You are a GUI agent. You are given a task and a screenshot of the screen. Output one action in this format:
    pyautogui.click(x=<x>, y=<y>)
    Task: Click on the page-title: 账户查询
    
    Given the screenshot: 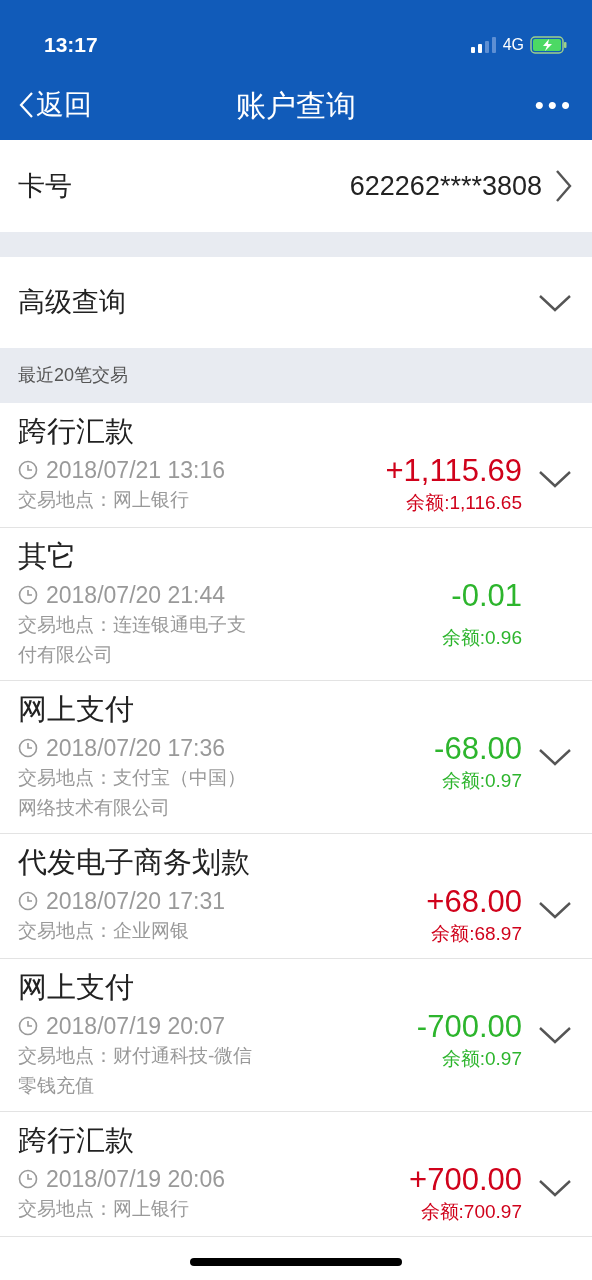 What is the action you would take?
    pyautogui.click(x=296, y=105)
    